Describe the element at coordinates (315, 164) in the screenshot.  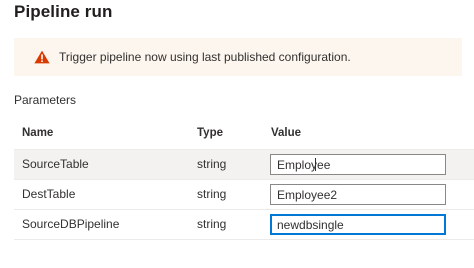
I see `text-cursor` at that location.